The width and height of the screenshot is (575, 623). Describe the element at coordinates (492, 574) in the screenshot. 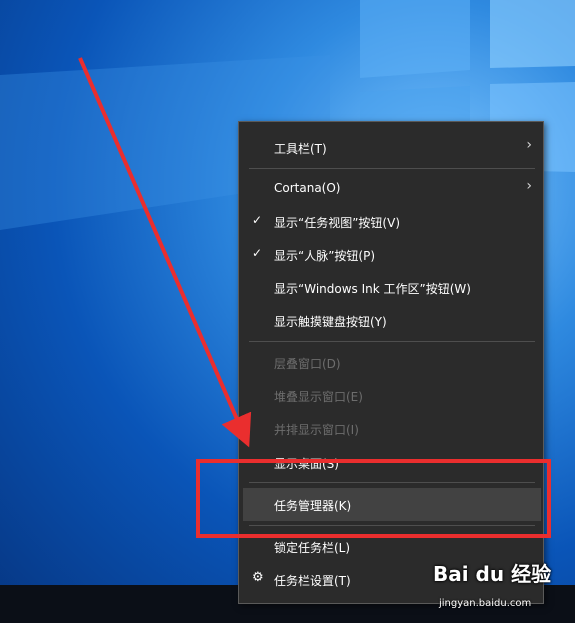

I see `watermark-logo: Bai du 经验` at that location.